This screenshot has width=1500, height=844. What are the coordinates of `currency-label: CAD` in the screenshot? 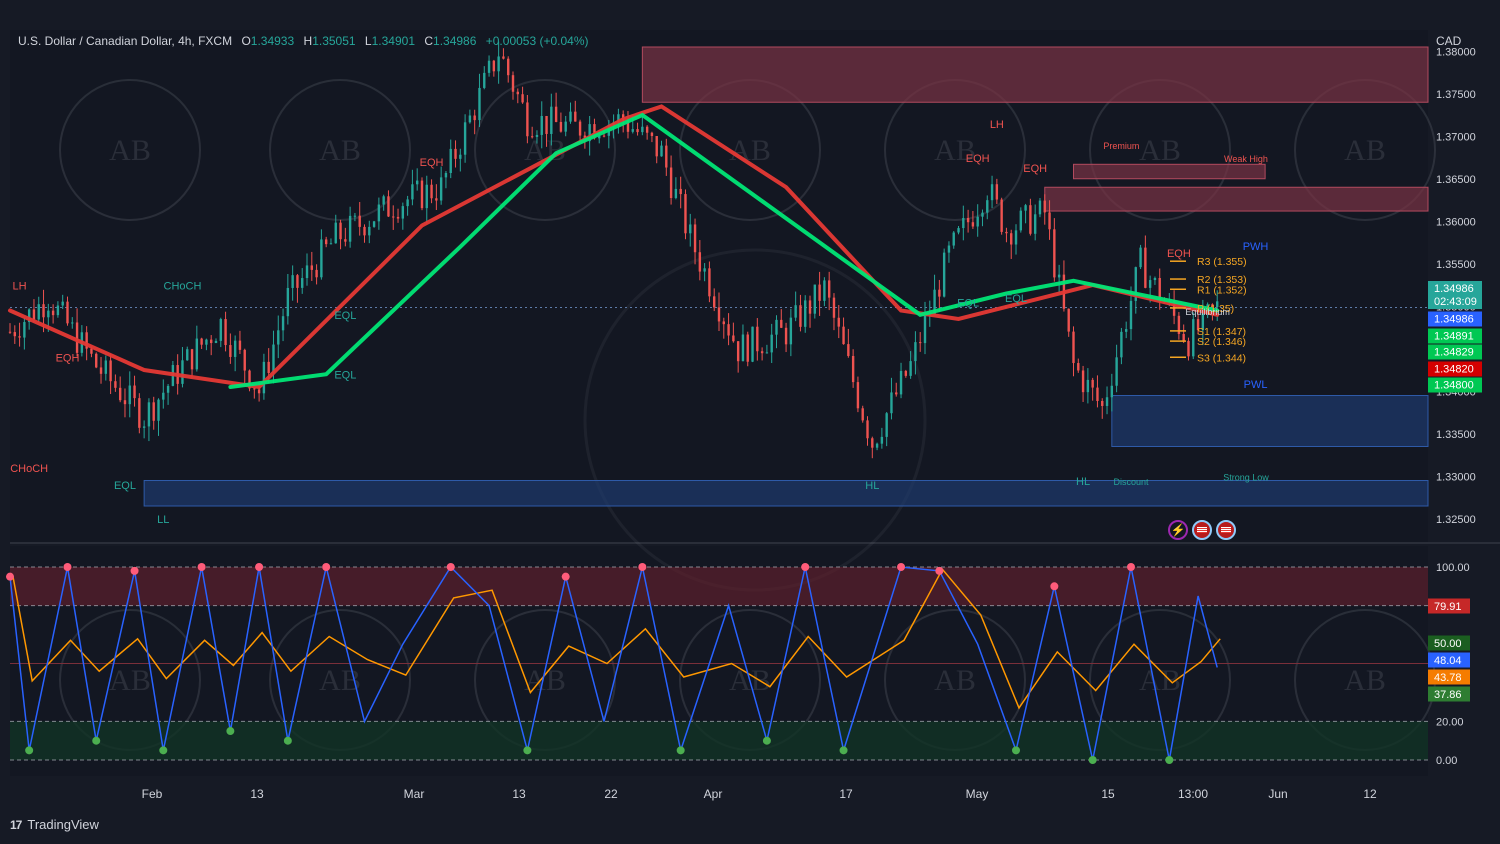 It's located at (1448, 41).